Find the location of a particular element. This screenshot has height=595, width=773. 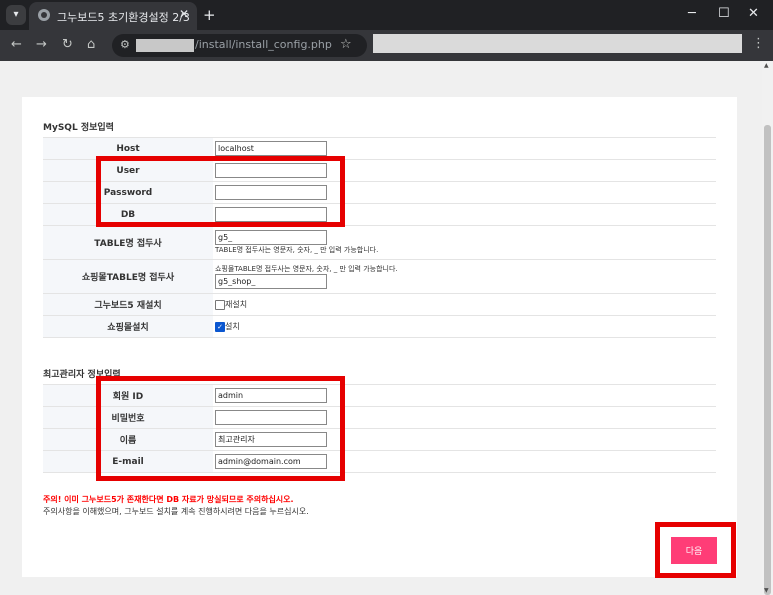

address-bar: ⚙ /install/install_config.php ☆ is located at coordinates (239, 45).